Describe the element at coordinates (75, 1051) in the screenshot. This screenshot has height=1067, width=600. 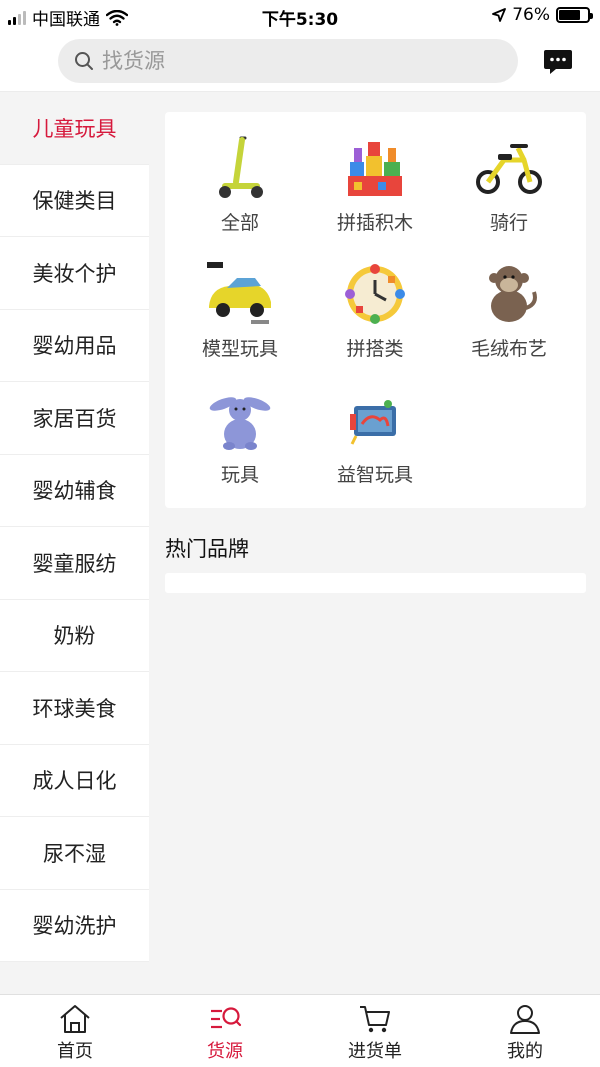
I see `tab-home-label: 首页` at that location.